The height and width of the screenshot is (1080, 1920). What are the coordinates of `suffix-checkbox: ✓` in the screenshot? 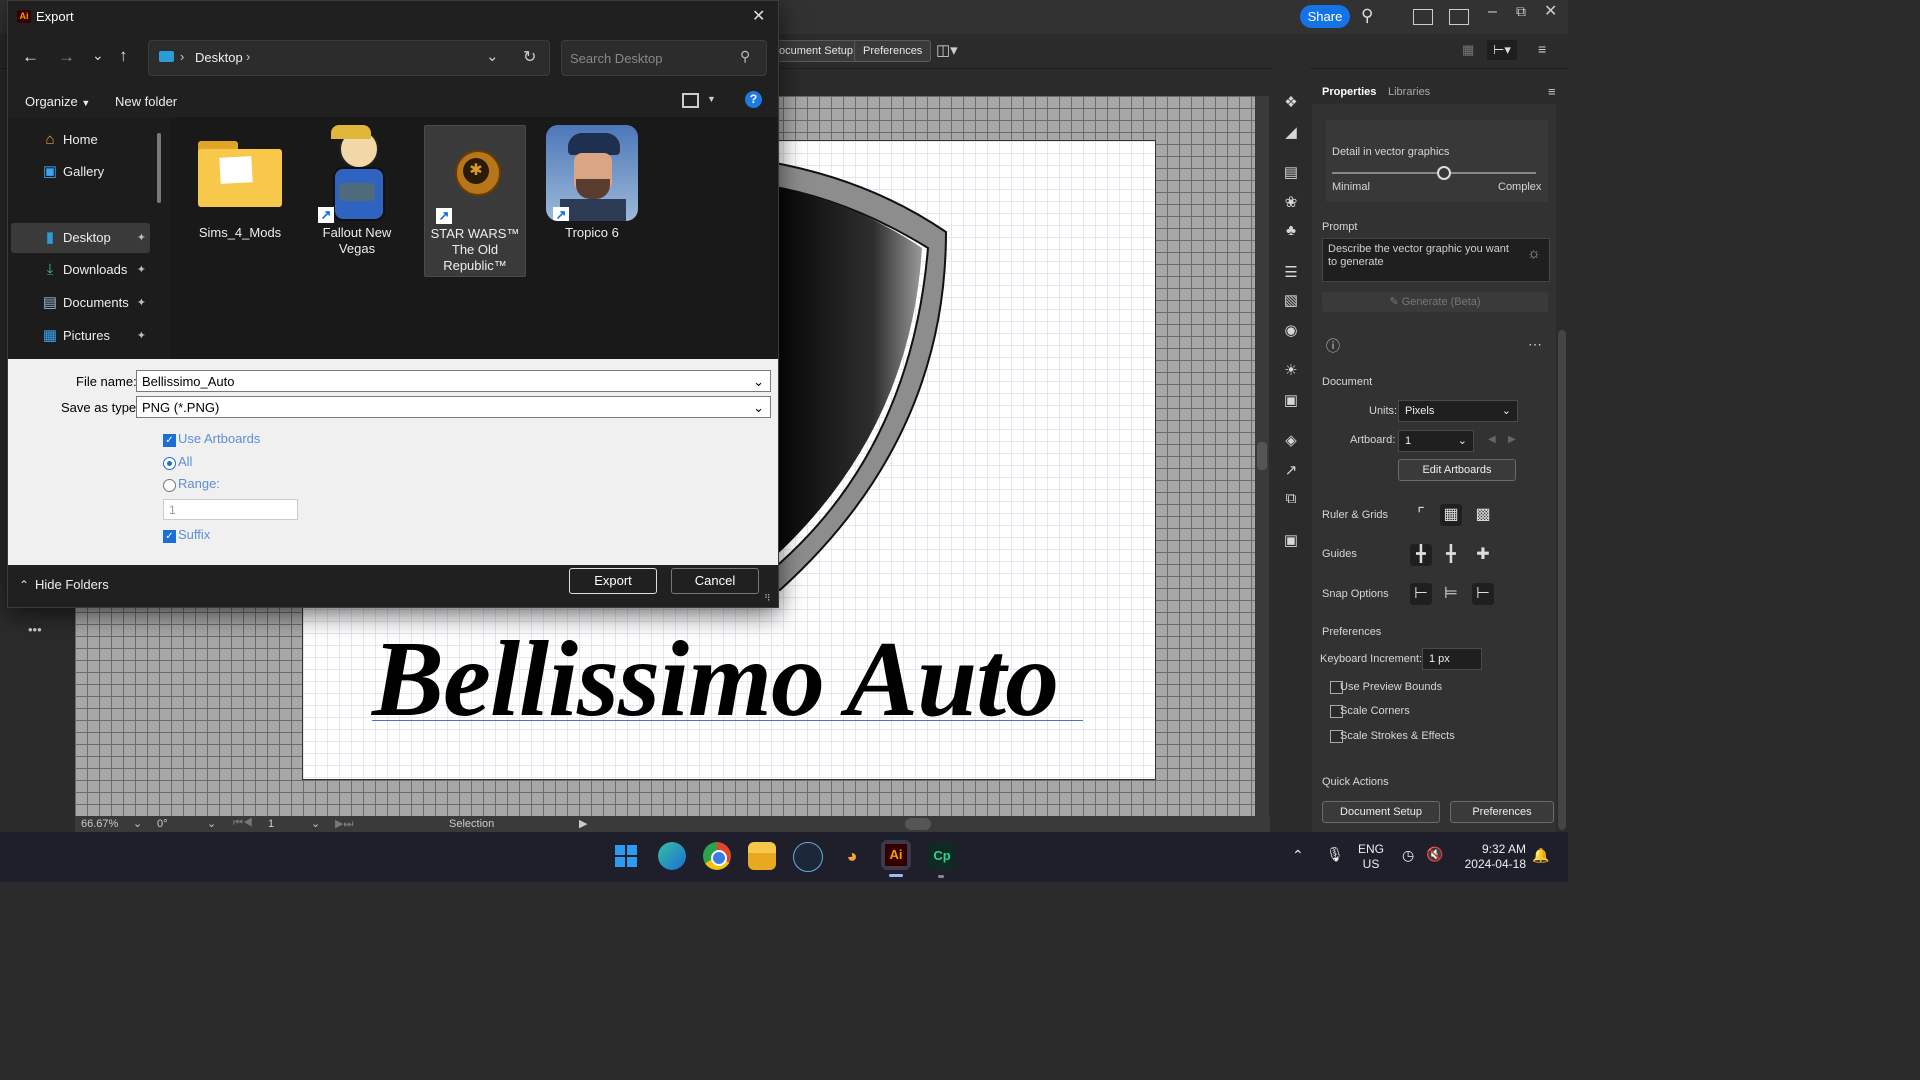 It's located at (169, 536).